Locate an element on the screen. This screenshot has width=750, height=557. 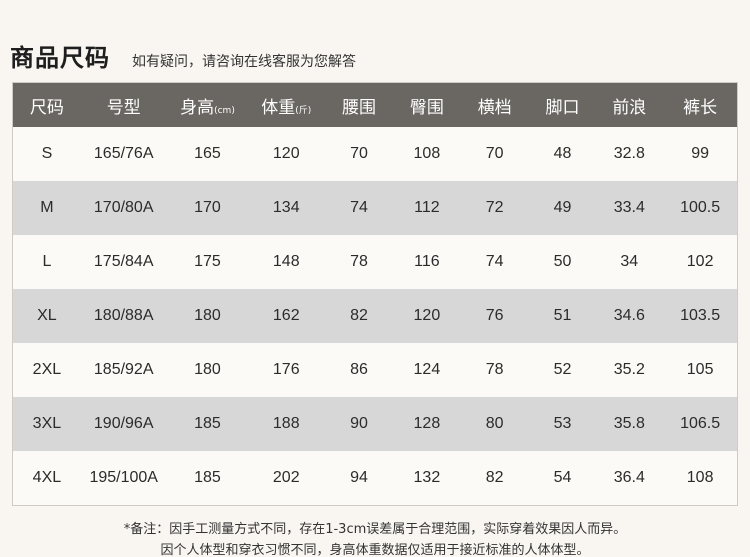
table-row: XL 180/88A 180 162 82 120 76 51 34.6 103.5 is located at coordinates (375, 316).